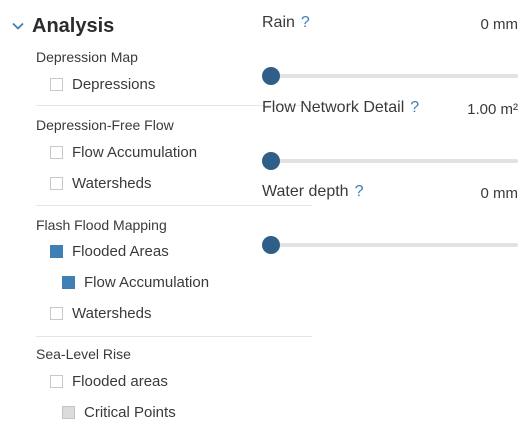 The width and height of the screenshot is (525, 421). I want to click on slider-water-depth: Water depth? 0 mm, so click(390, 218).